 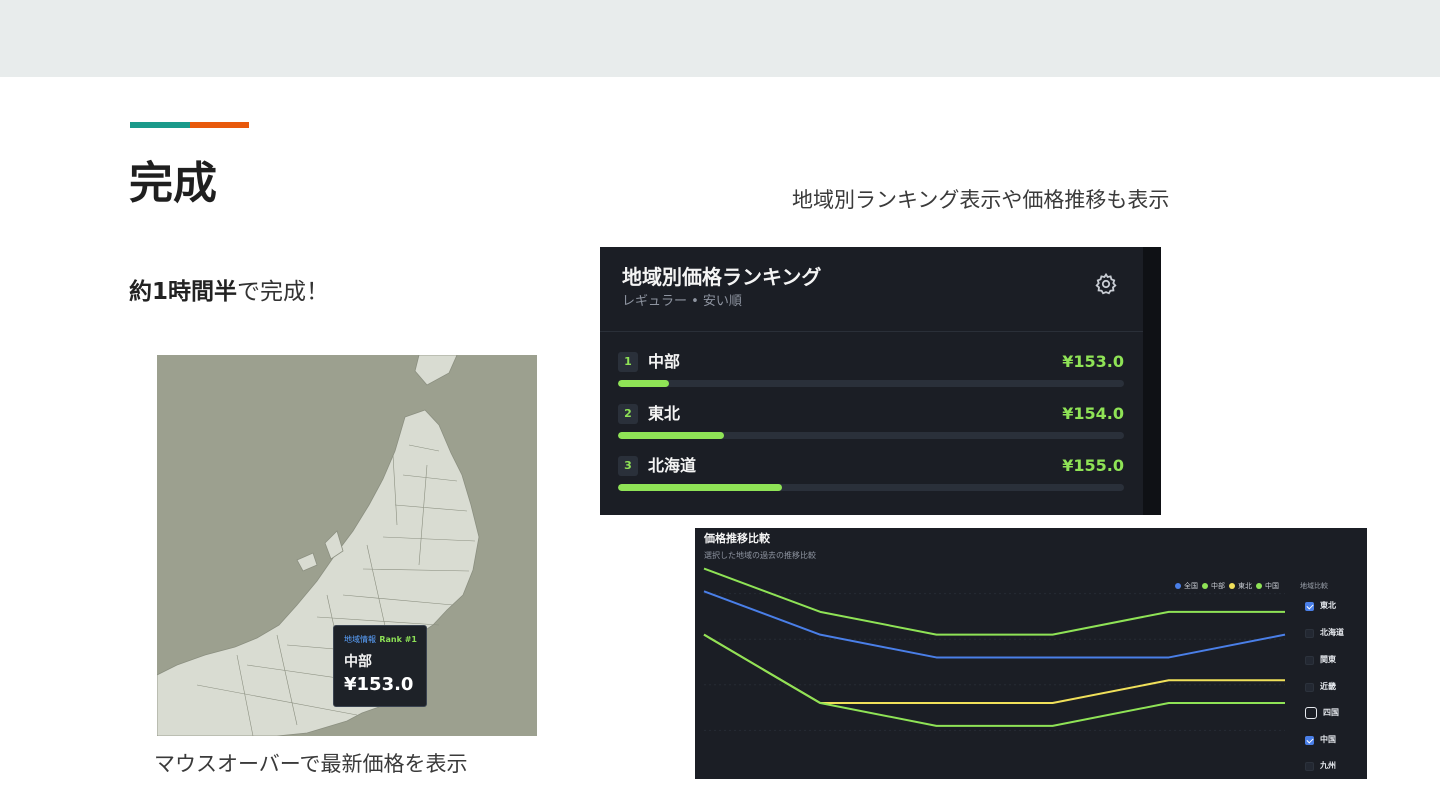 What do you see at coordinates (722, 277) in the screenshot?
I see `ranking-title: 地域別価格ランキング` at bounding box center [722, 277].